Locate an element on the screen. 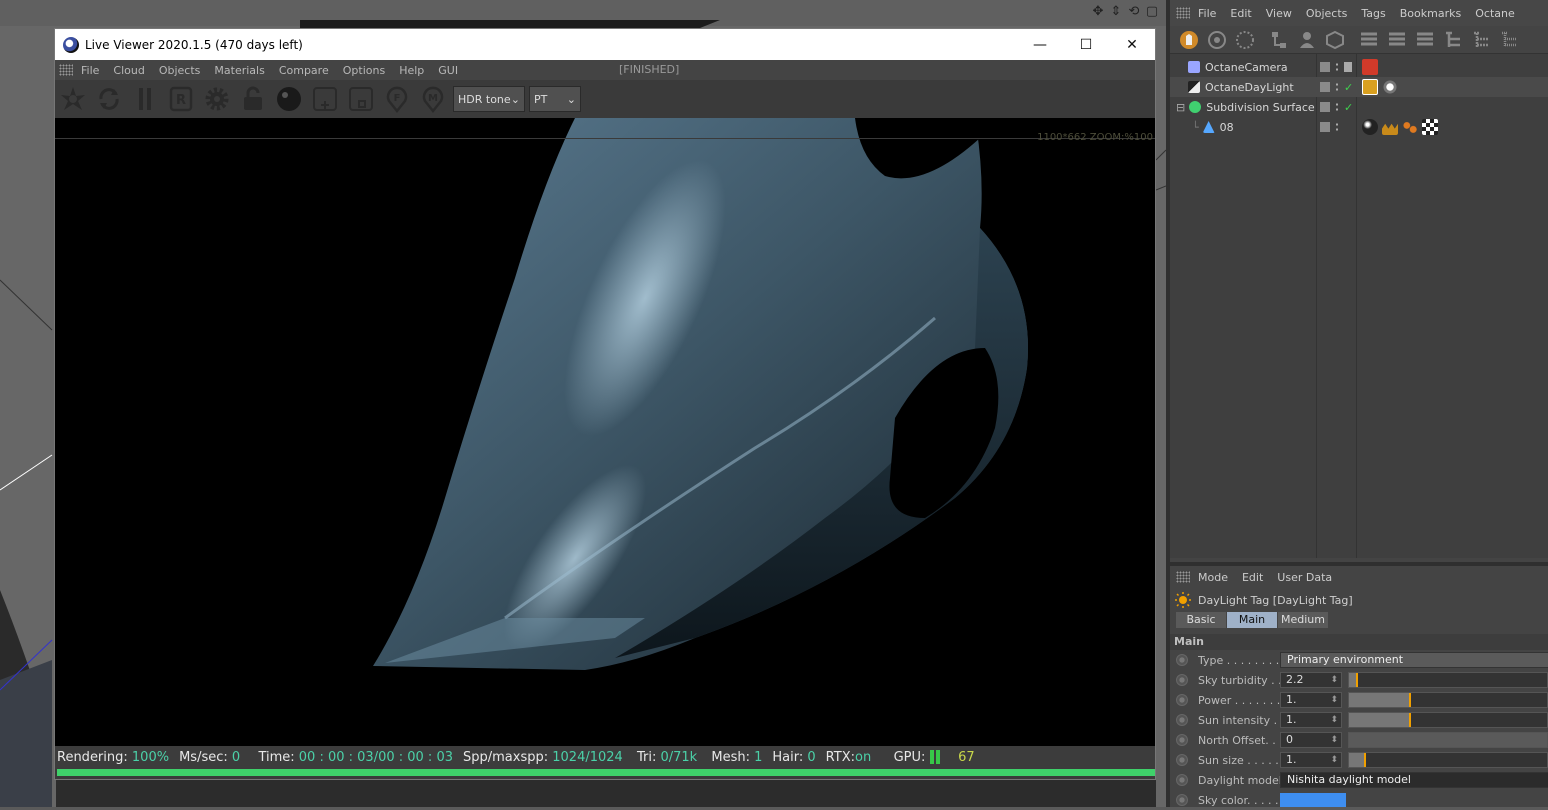 This screenshot has width=1548, height=810. list-filter-icon is located at coordinates (1369, 40).